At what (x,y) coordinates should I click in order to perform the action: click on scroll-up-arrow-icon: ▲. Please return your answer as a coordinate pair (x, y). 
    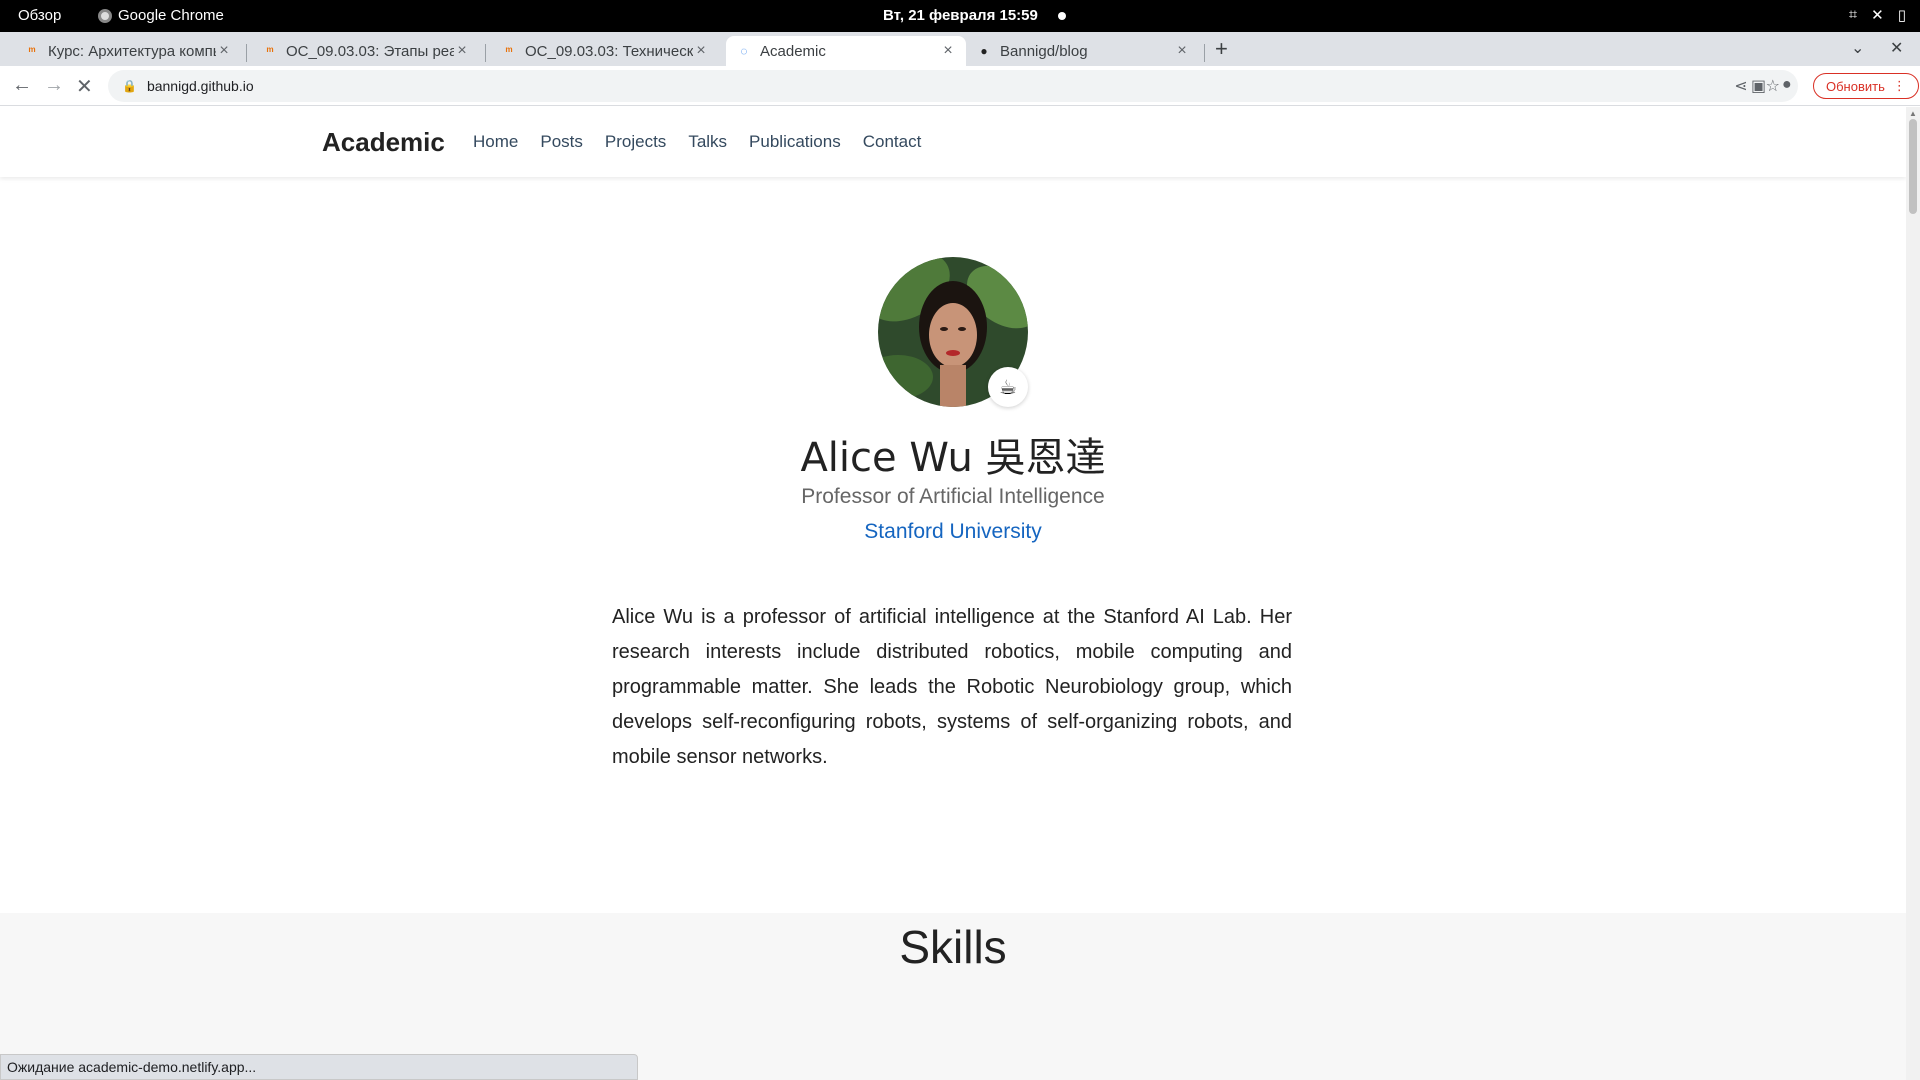
    Looking at the image, I should click on (1913, 113).